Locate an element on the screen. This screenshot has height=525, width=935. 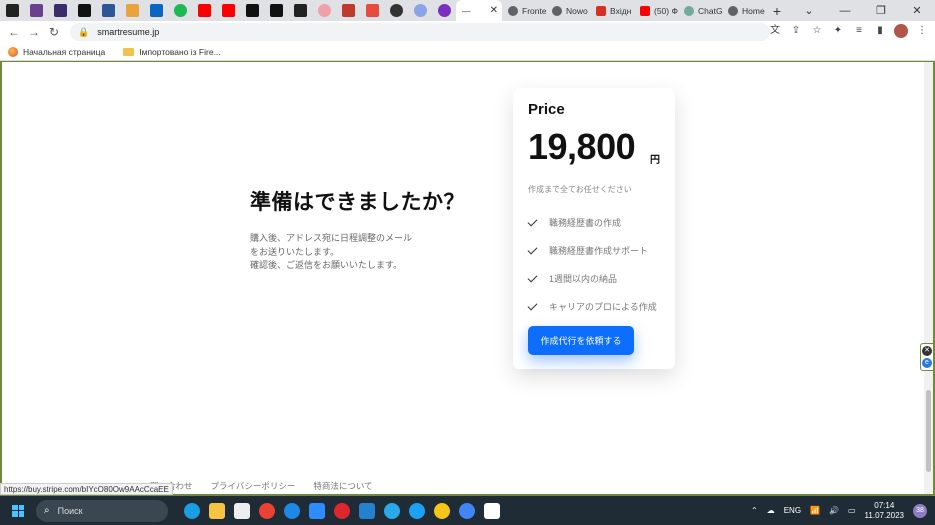
gmail-icon is located at coordinates (601, 10).